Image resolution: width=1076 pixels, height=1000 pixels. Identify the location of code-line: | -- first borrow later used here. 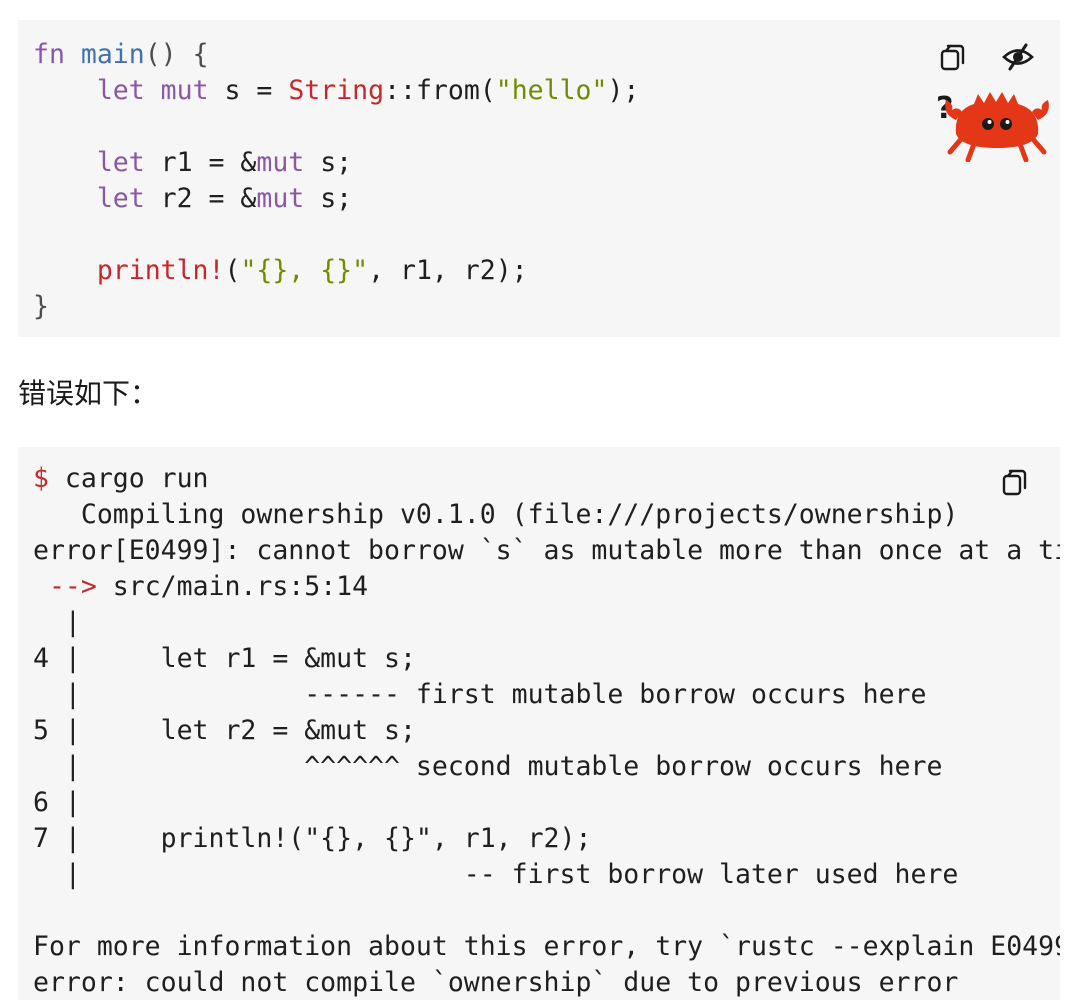
(496, 874).